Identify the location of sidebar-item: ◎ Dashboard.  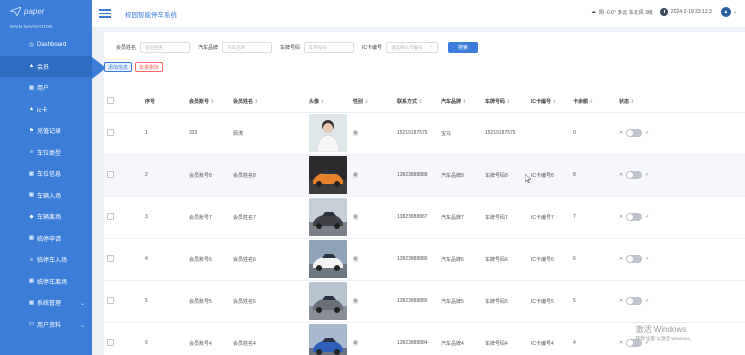
(46, 45).